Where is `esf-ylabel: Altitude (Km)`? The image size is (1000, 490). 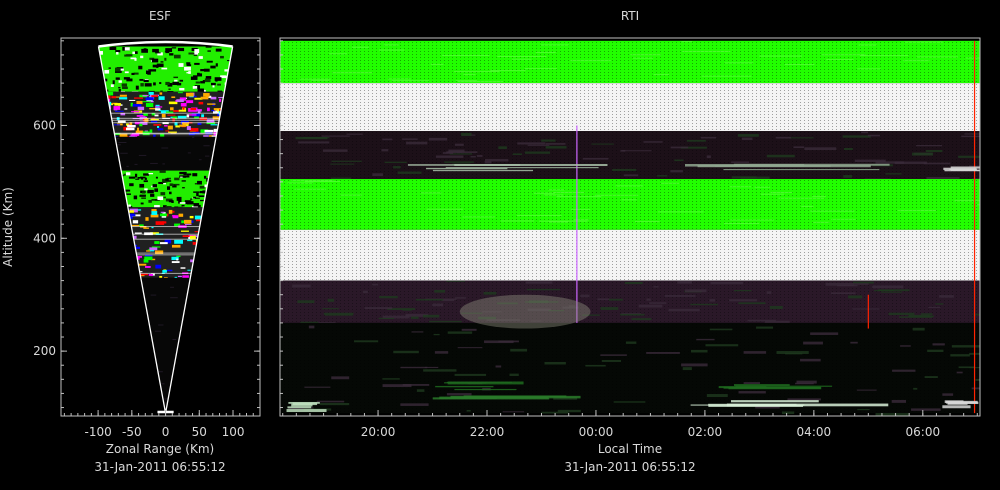
esf-ylabel: Altitude (Km) is located at coordinates (8, 227).